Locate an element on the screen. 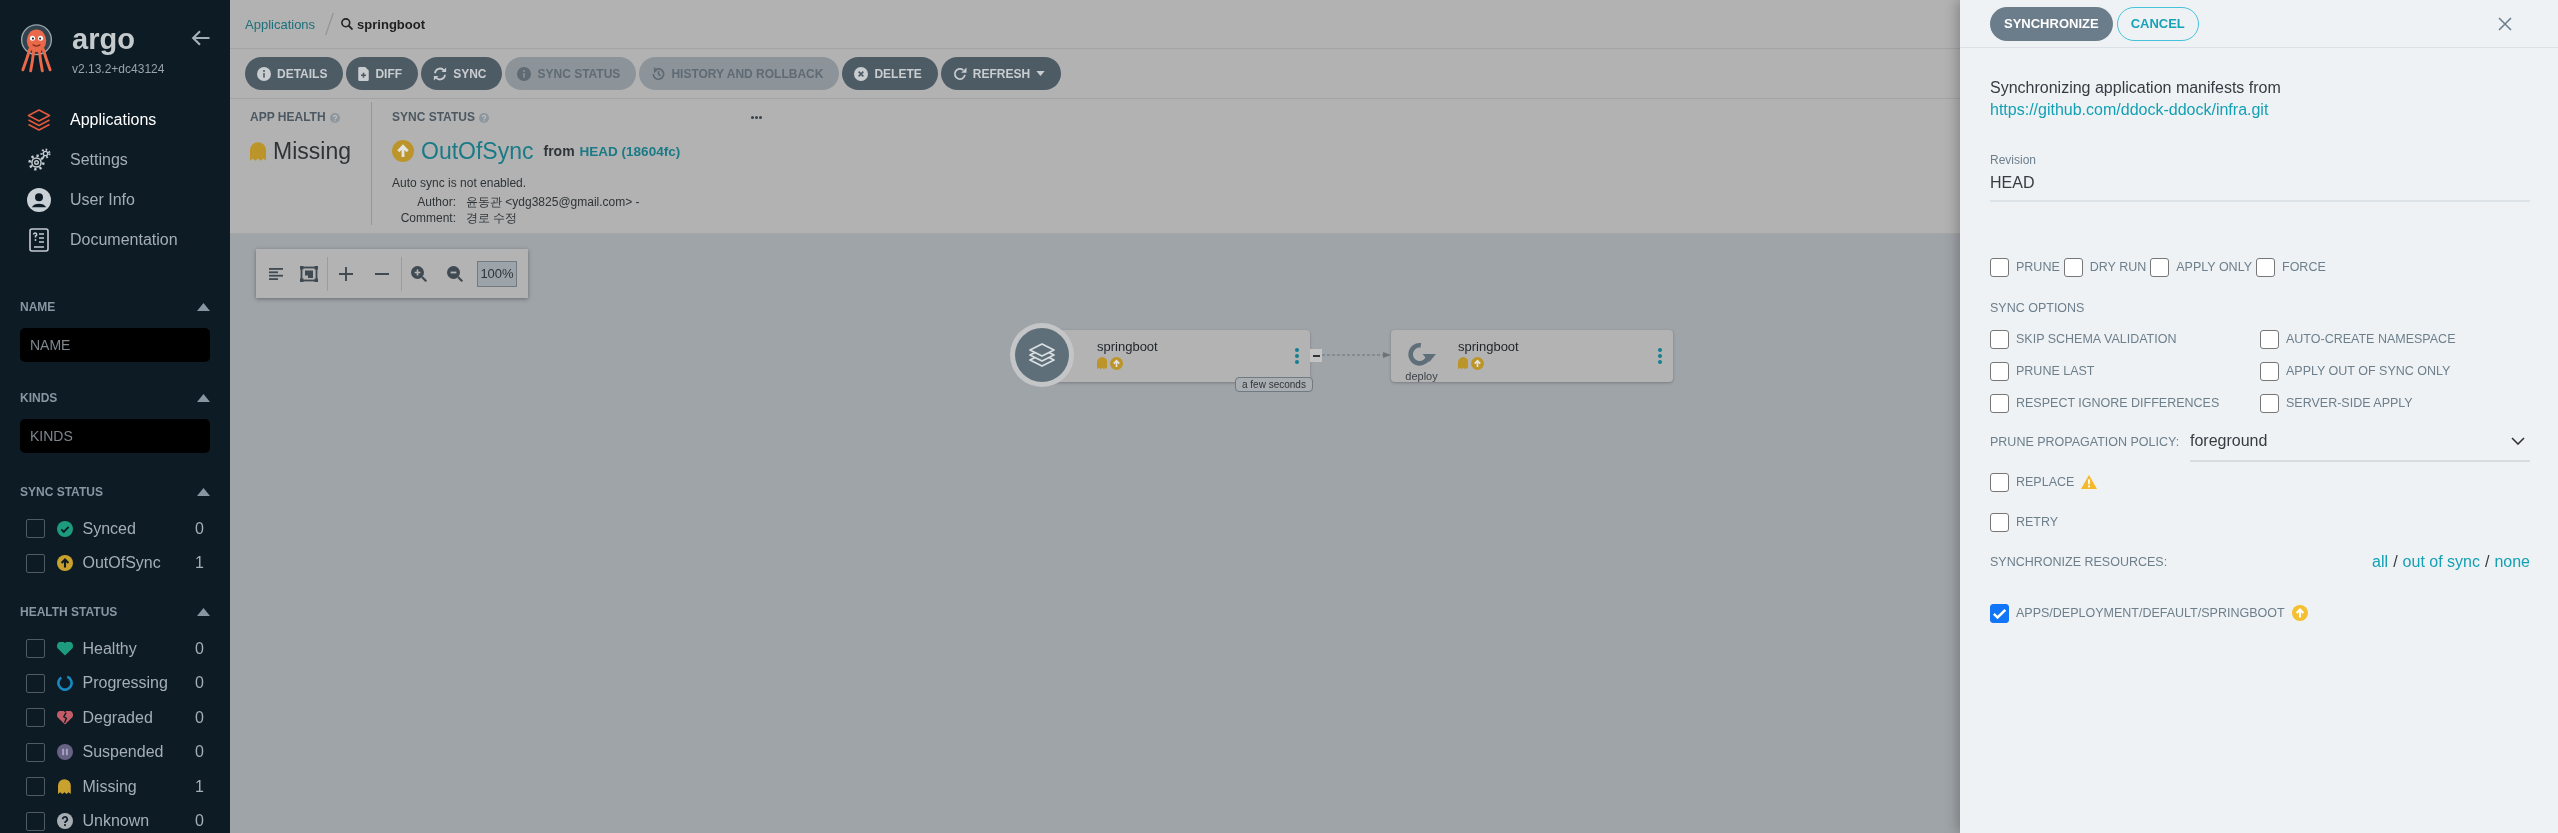 This screenshot has height=833, width=2558. zoom-out-icon is located at coordinates (455, 273).